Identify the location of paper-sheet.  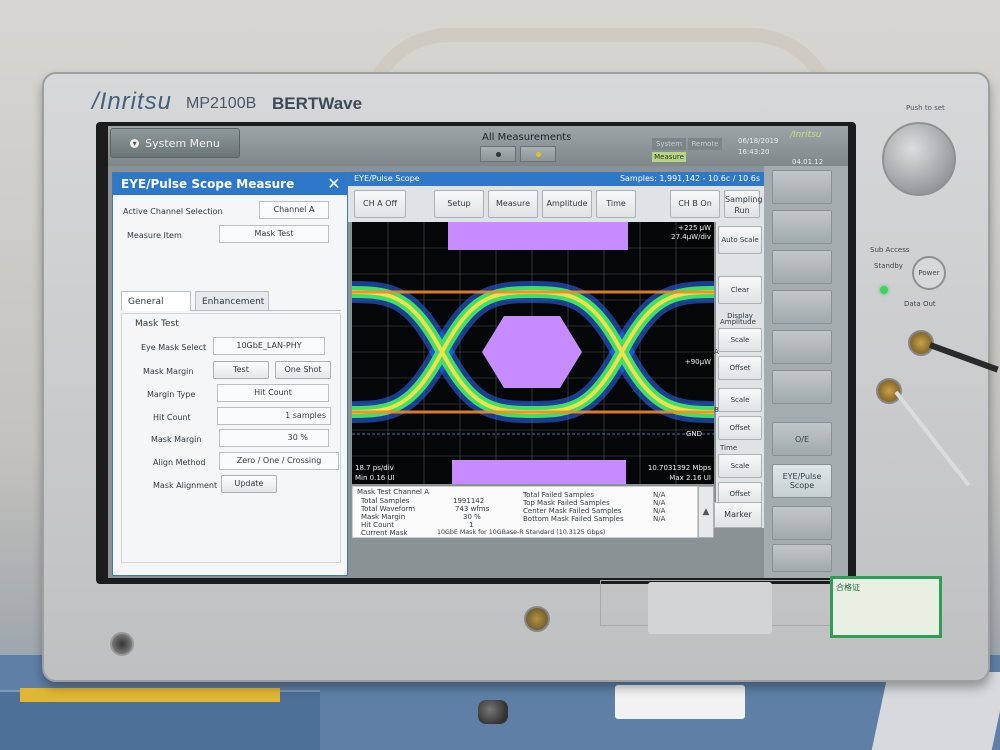
(935, 711).